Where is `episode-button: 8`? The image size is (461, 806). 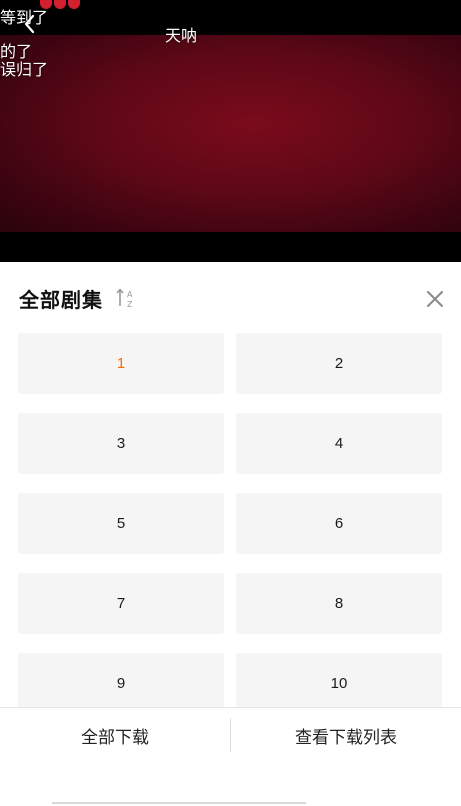
episode-button: 8 is located at coordinates (339, 603).